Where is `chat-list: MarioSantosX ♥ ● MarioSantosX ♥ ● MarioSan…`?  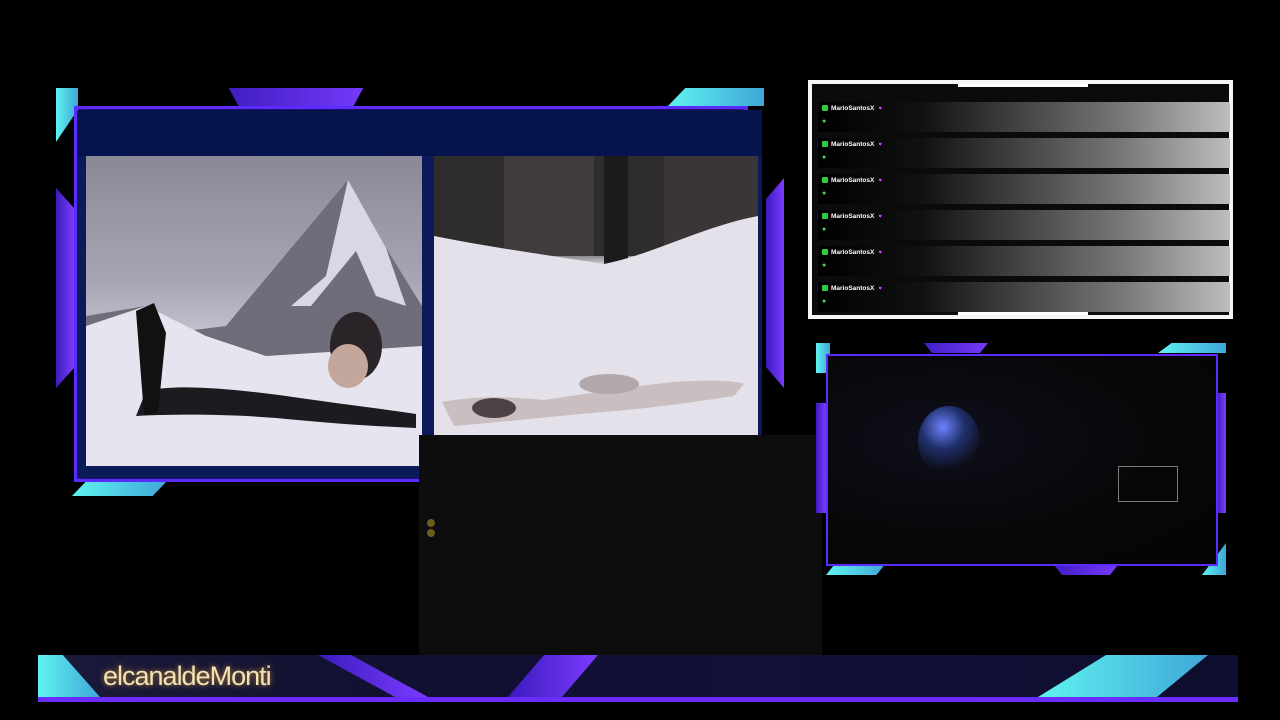
chat-list: MarioSantosX ♥ ● MarioSantosX ♥ ● MarioSan… is located at coordinates (1021, 199).